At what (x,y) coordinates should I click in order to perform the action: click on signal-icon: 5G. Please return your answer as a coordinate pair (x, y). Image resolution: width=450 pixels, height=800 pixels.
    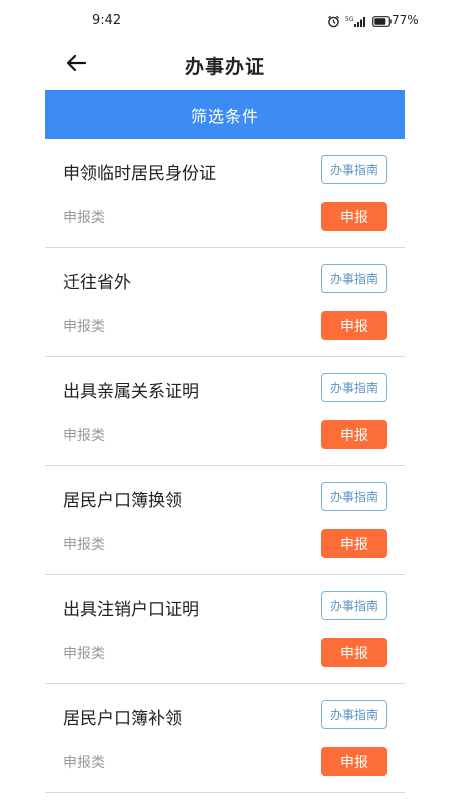
    Looking at the image, I should click on (356, 21).